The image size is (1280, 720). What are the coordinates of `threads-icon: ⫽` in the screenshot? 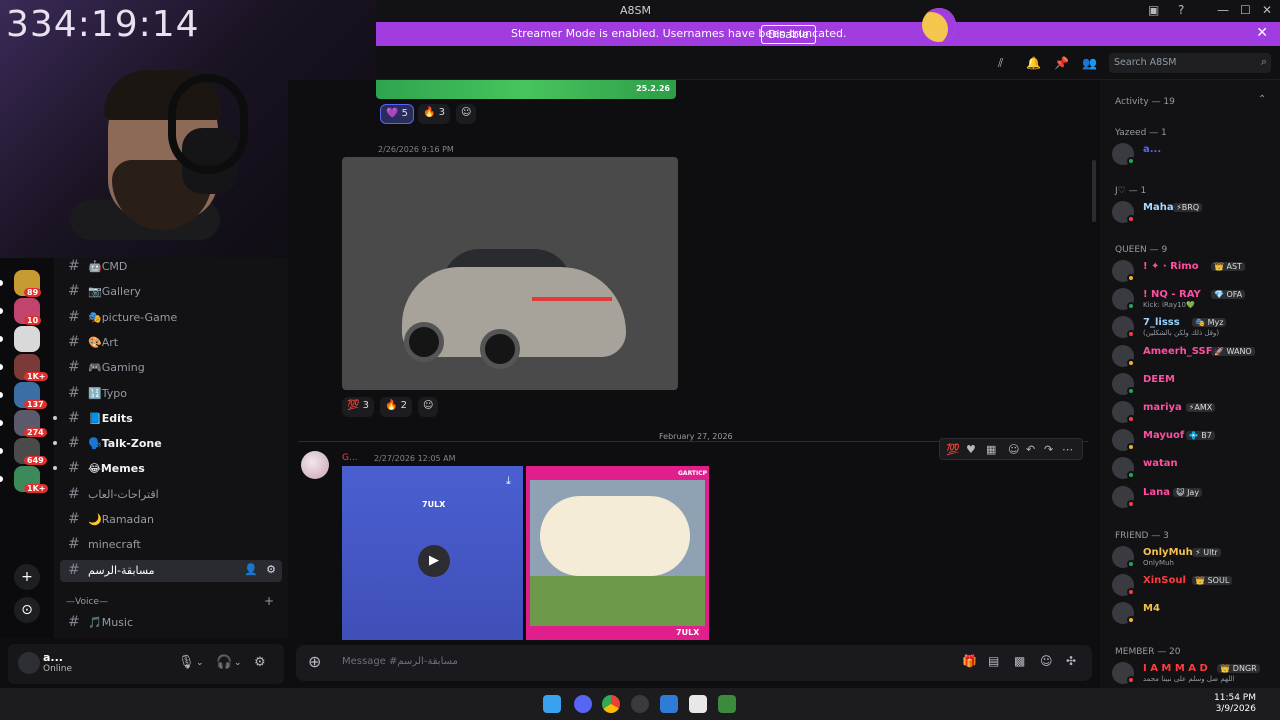 It's located at (1000, 63).